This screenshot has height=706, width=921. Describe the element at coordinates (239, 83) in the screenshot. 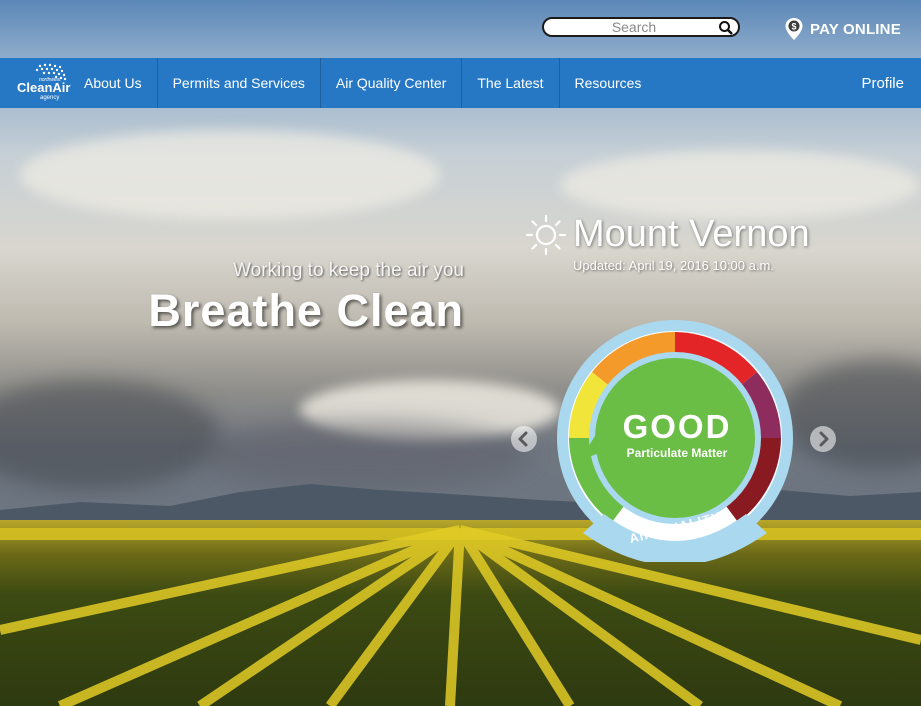

I see `nav-permits-and-services: Permits and Services` at that location.